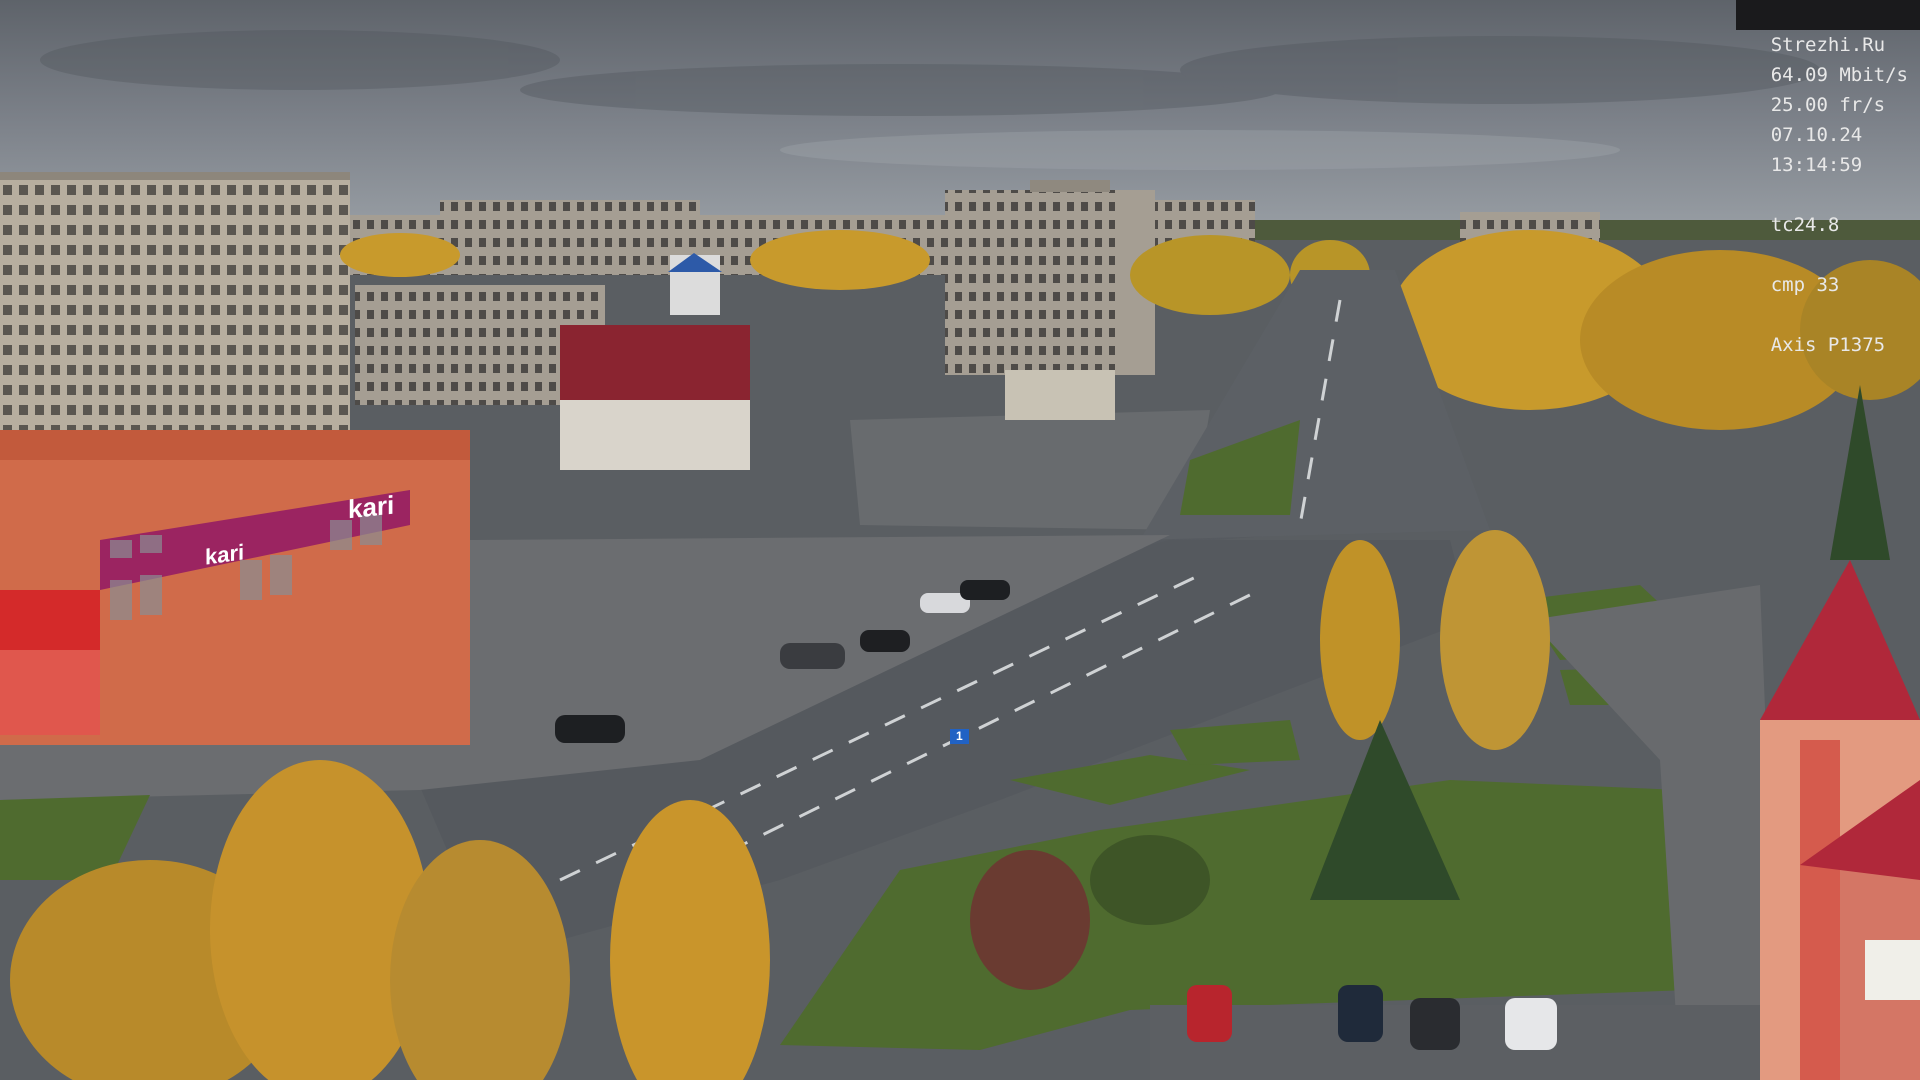  What do you see at coordinates (1050, 277) in the screenshot?
I see `tall-tower` at bounding box center [1050, 277].